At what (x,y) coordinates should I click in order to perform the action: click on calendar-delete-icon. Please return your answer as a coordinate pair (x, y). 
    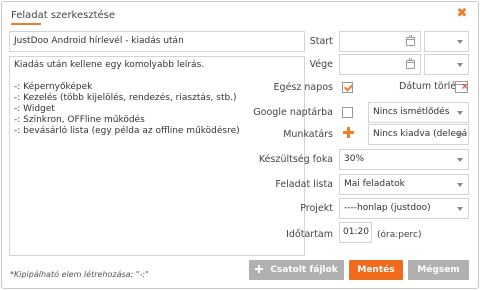
    Looking at the image, I should click on (462, 87).